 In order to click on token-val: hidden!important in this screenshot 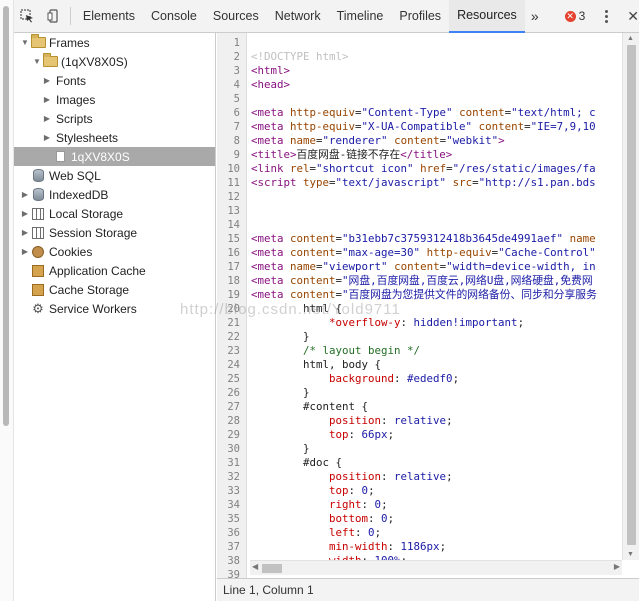, I will do `click(465, 322)`.